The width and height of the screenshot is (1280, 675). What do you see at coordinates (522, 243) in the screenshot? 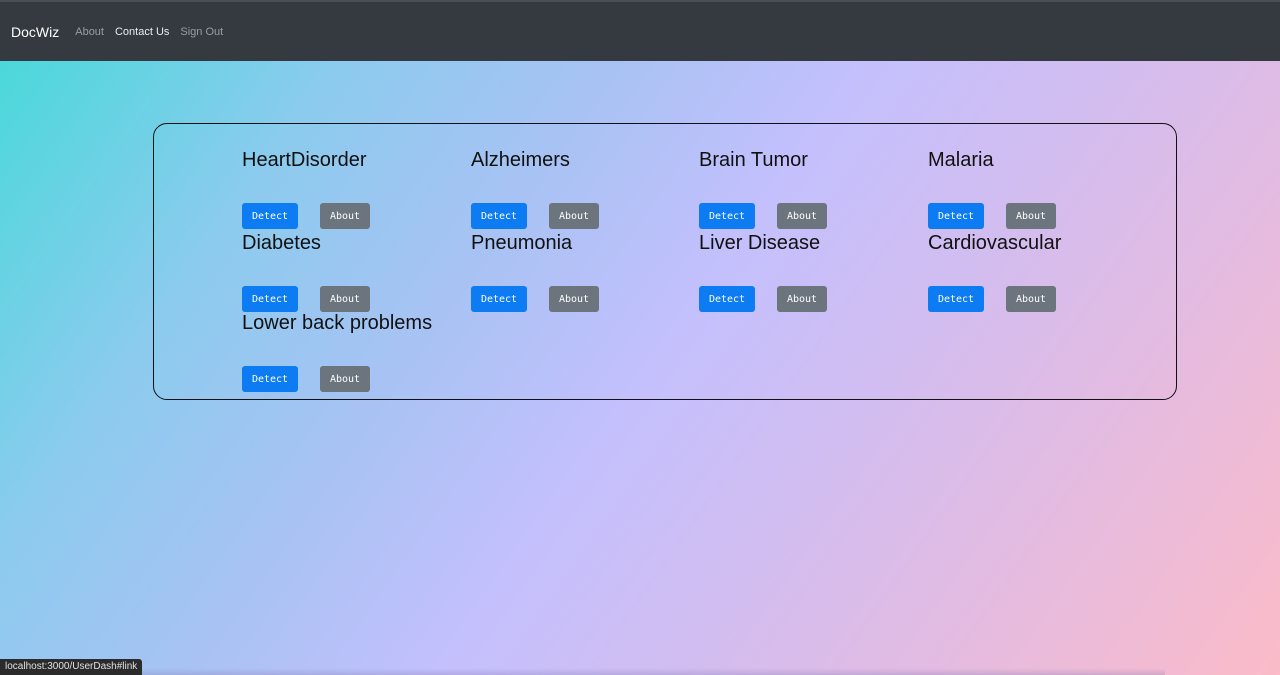
I see `disease-title: Pneumonia` at bounding box center [522, 243].